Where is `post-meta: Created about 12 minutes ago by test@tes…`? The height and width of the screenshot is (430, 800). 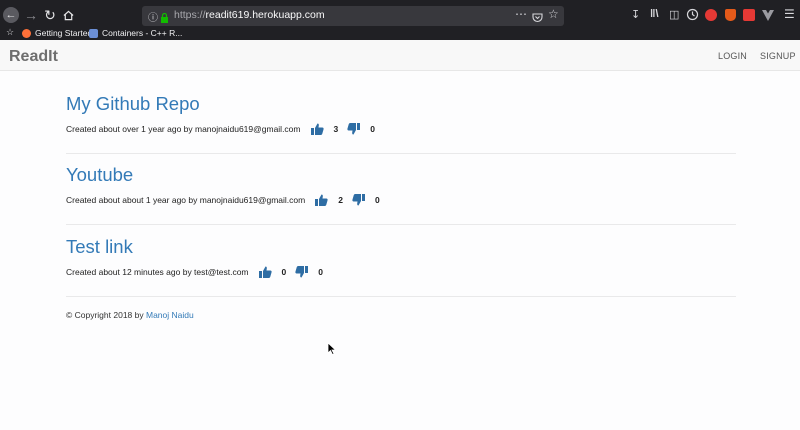
post-meta: Created about 12 minutes ago by test@tes… is located at coordinates (194, 272).